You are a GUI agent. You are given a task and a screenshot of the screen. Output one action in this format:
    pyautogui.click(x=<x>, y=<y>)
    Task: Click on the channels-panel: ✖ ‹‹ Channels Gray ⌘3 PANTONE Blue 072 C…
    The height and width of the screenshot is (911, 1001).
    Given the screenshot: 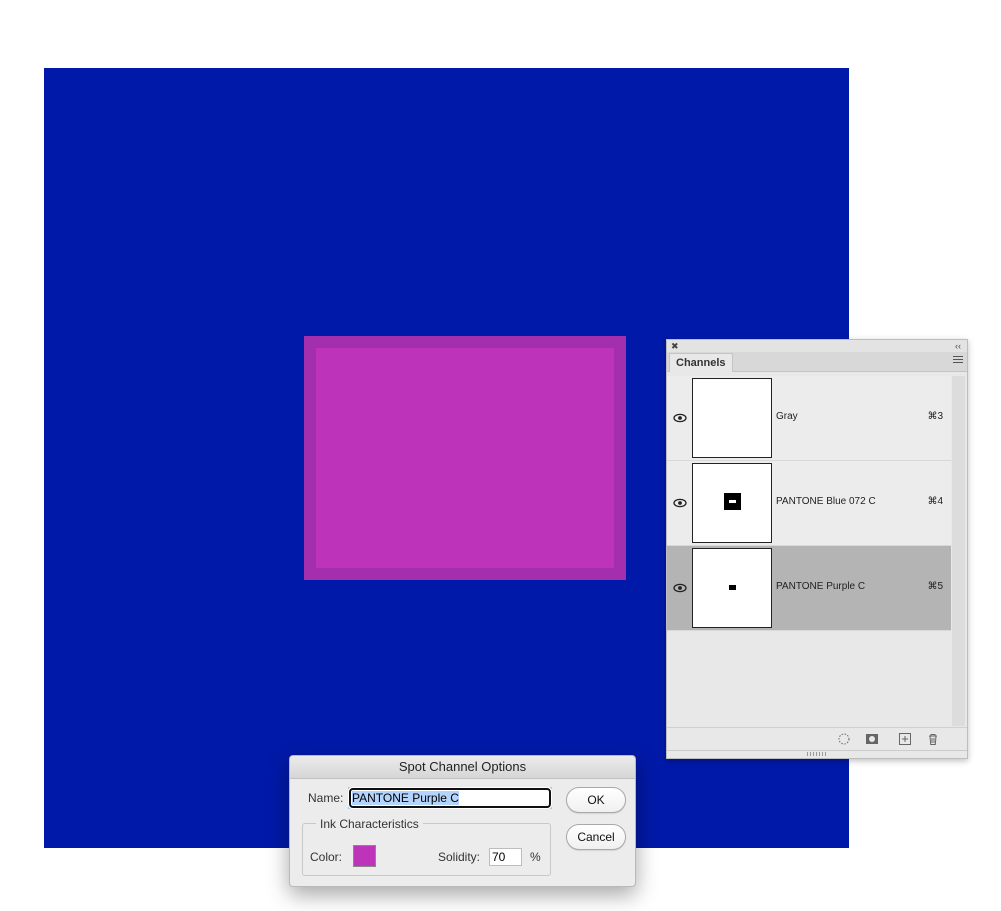 What is the action you would take?
    pyautogui.click(x=817, y=549)
    